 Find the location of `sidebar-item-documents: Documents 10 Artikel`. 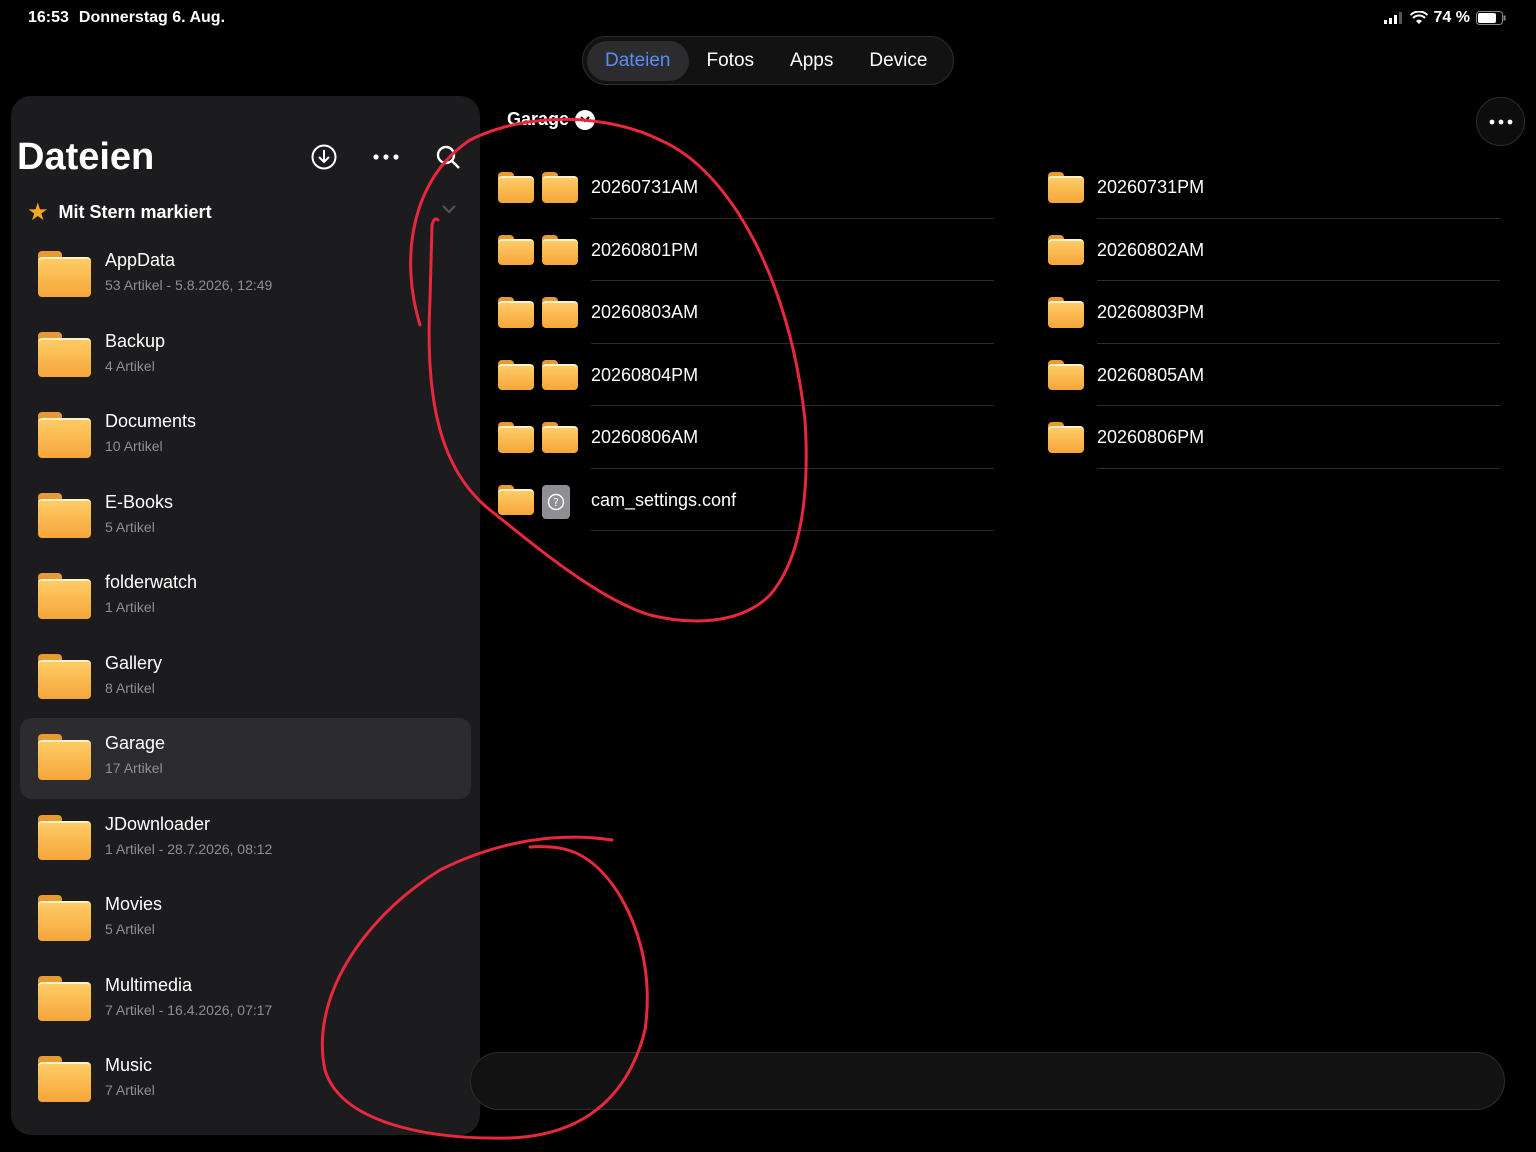

sidebar-item-documents: Documents 10 Artikel is located at coordinates (245, 436).